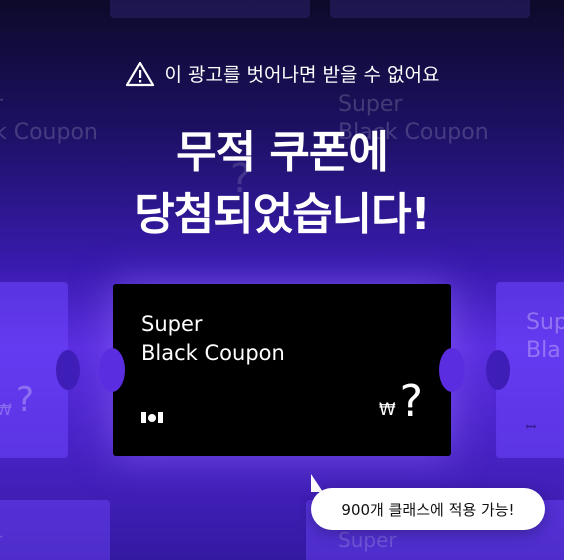 The height and width of the screenshot is (560, 564). Describe the element at coordinates (172, 324) in the screenshot. I see `coupon-title-line-1: Super` at that location.